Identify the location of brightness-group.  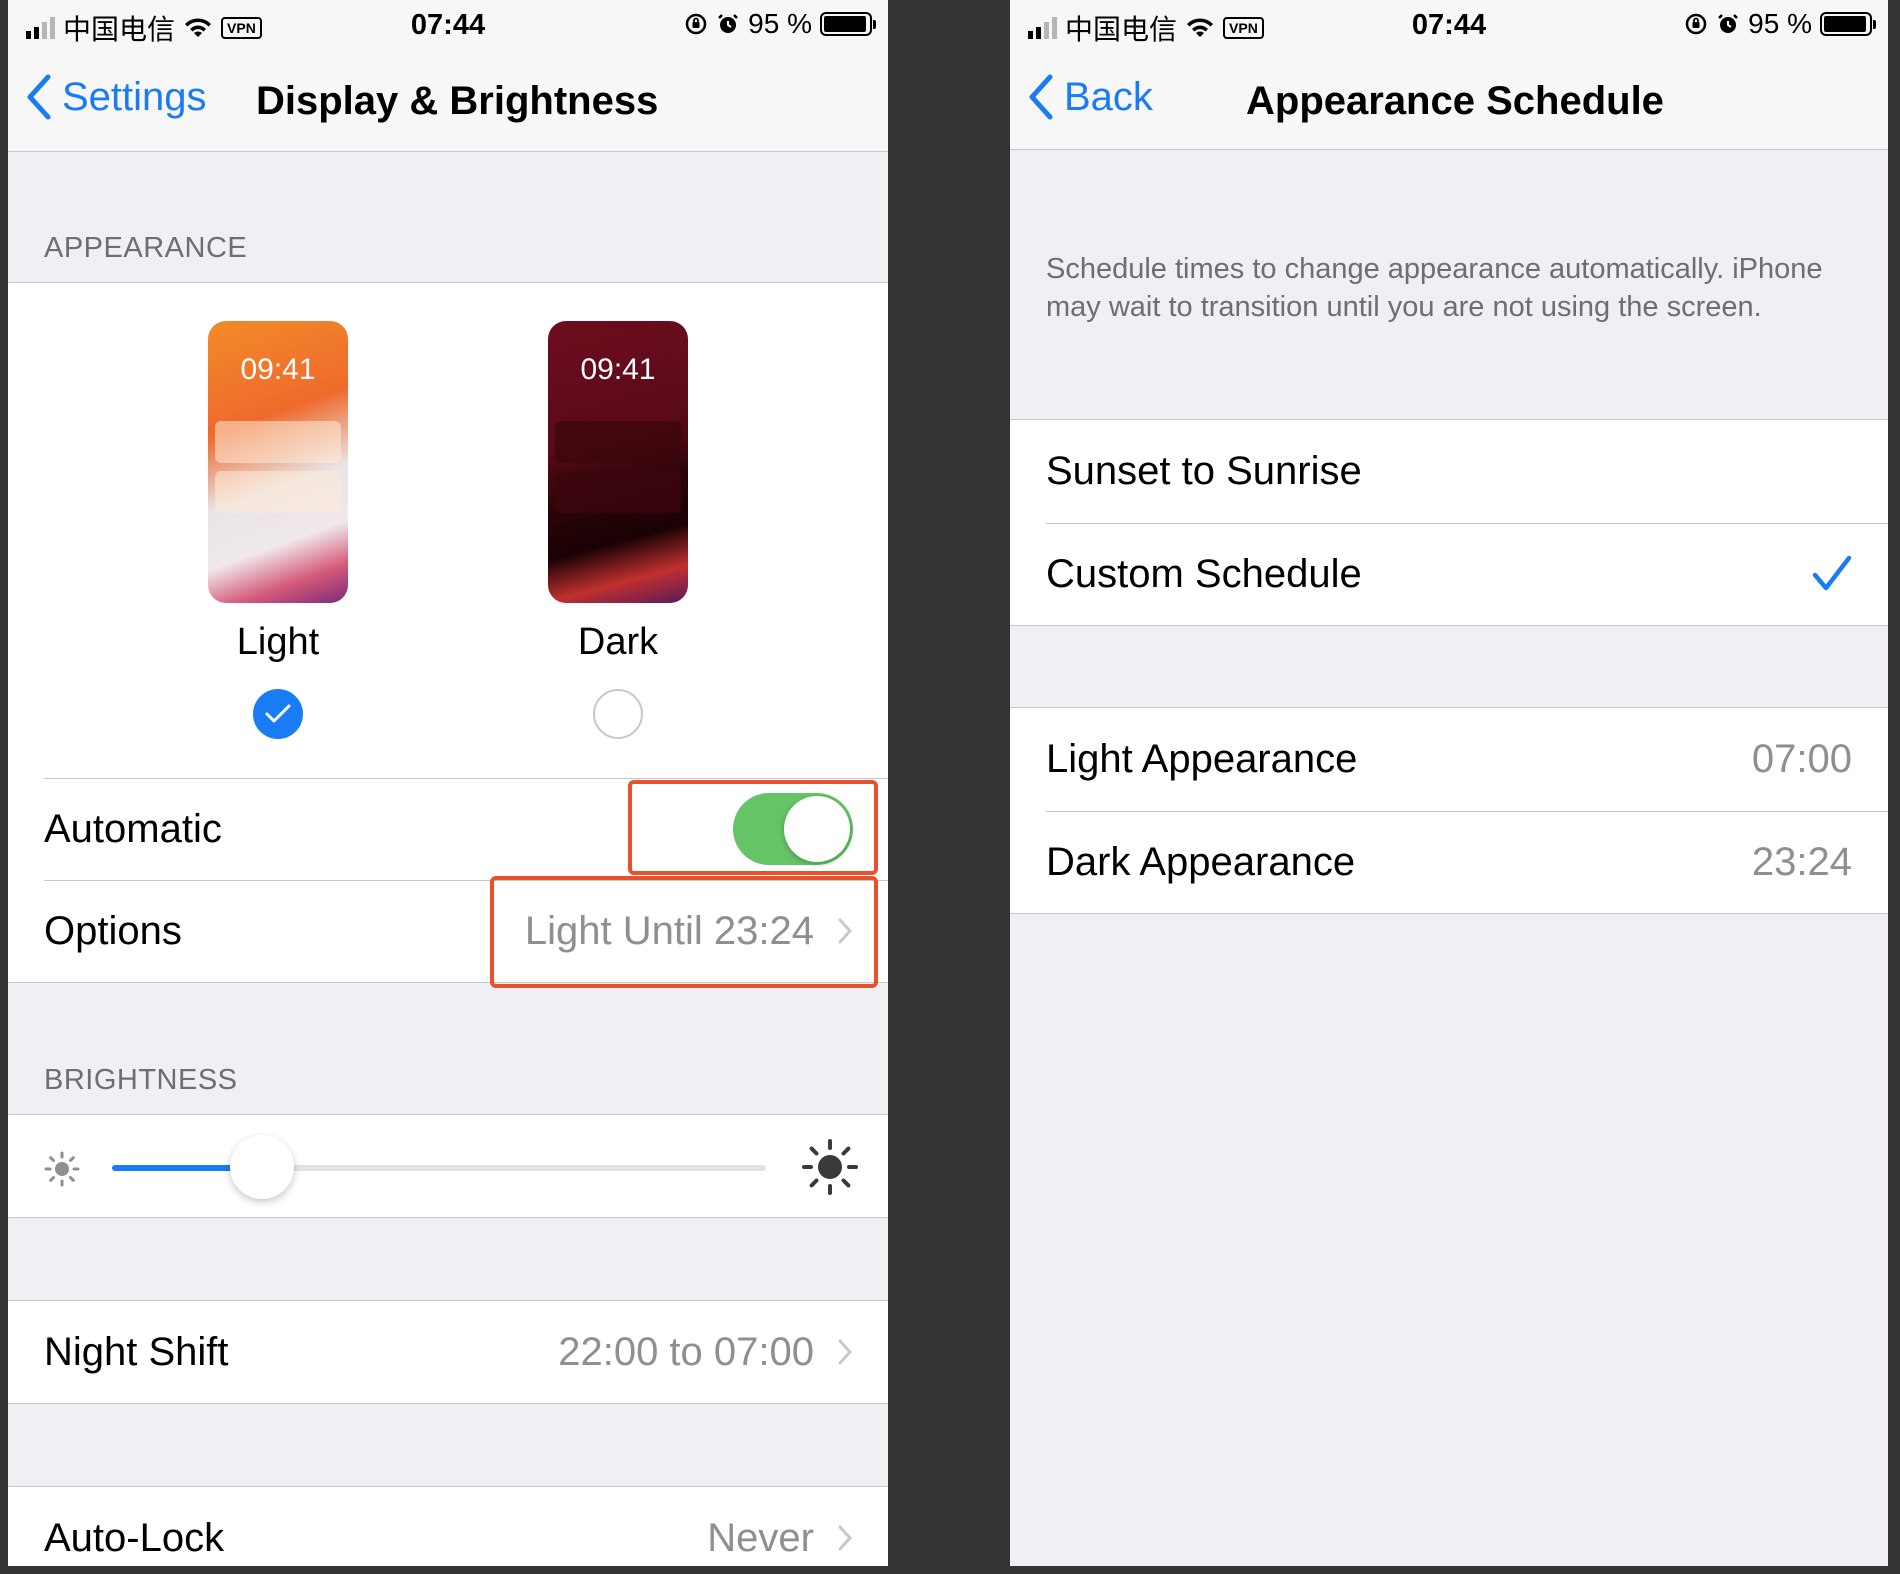
(448, 1166).